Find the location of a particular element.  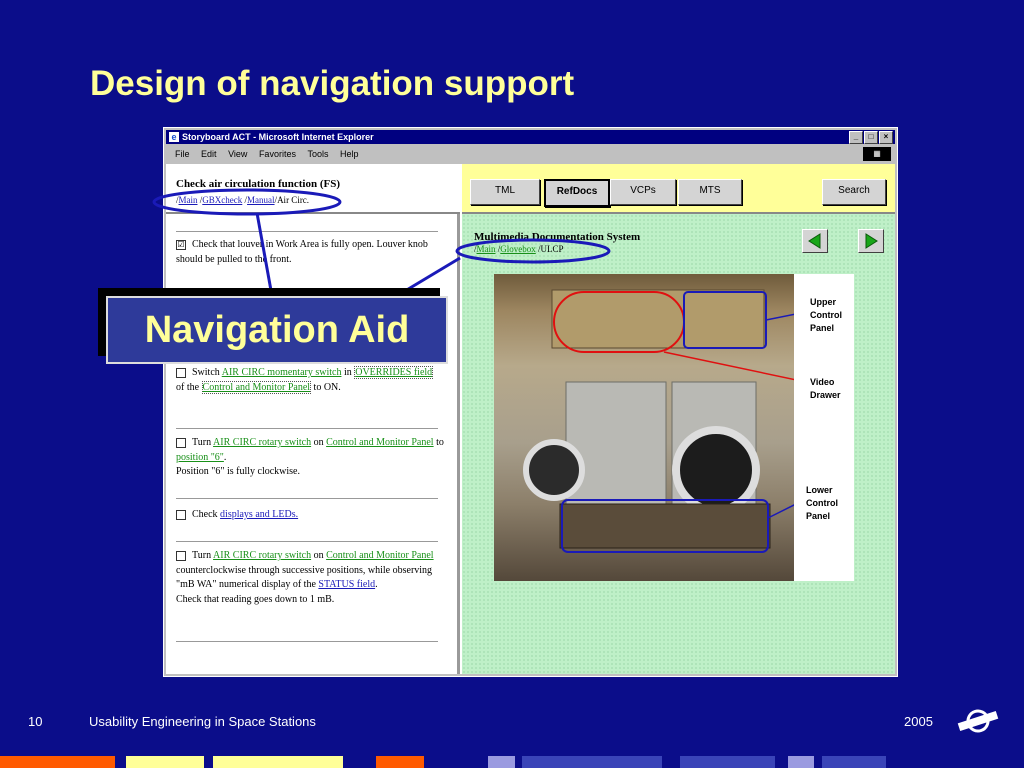

tno-logo-icon is located at coordinates (978, 721).